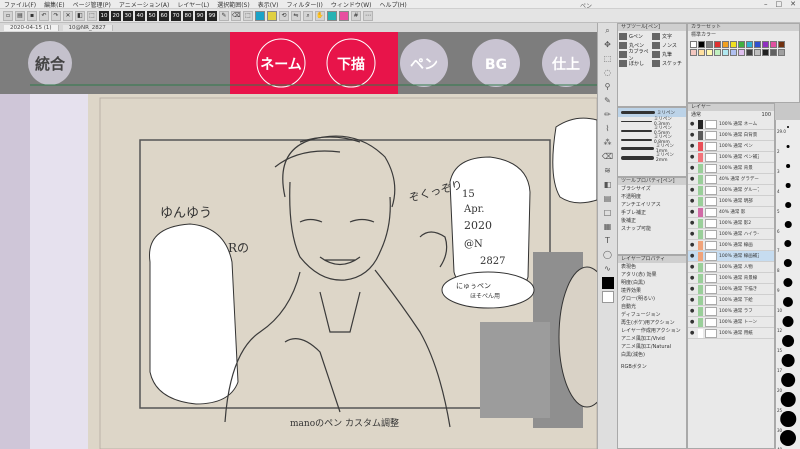 Image resolution: width=800 pixels, height=449 pixels. I want to click on undo-icon: ↶, so click(44, 15).